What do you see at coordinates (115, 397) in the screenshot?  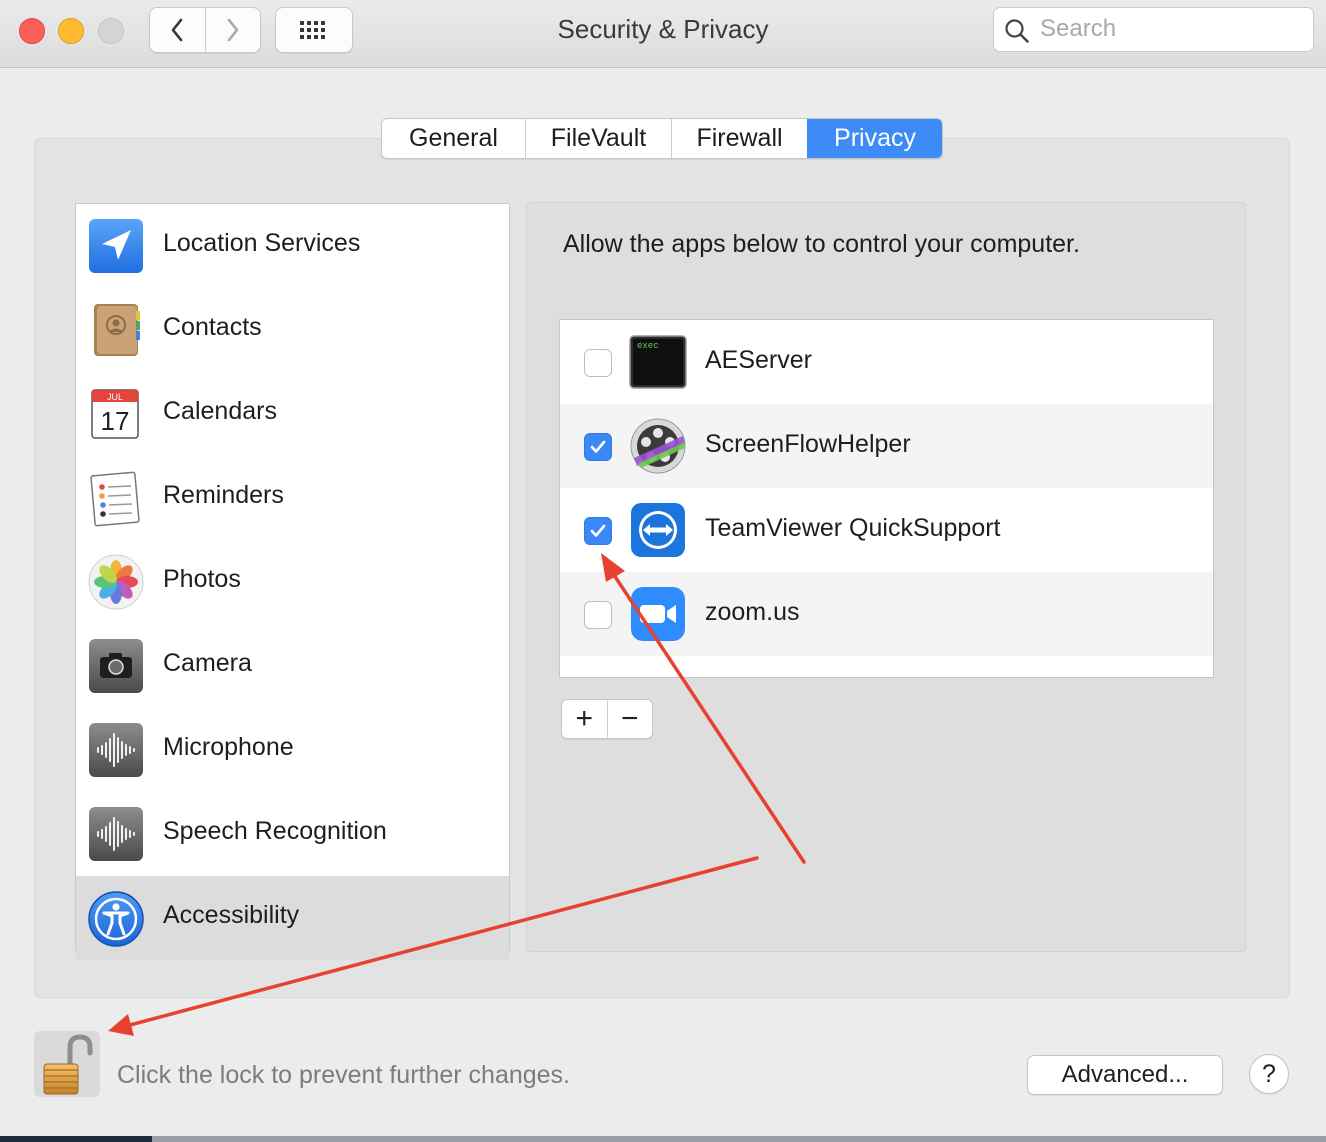 I see `calendar-month: JUL` at bounding box center [115, 397].